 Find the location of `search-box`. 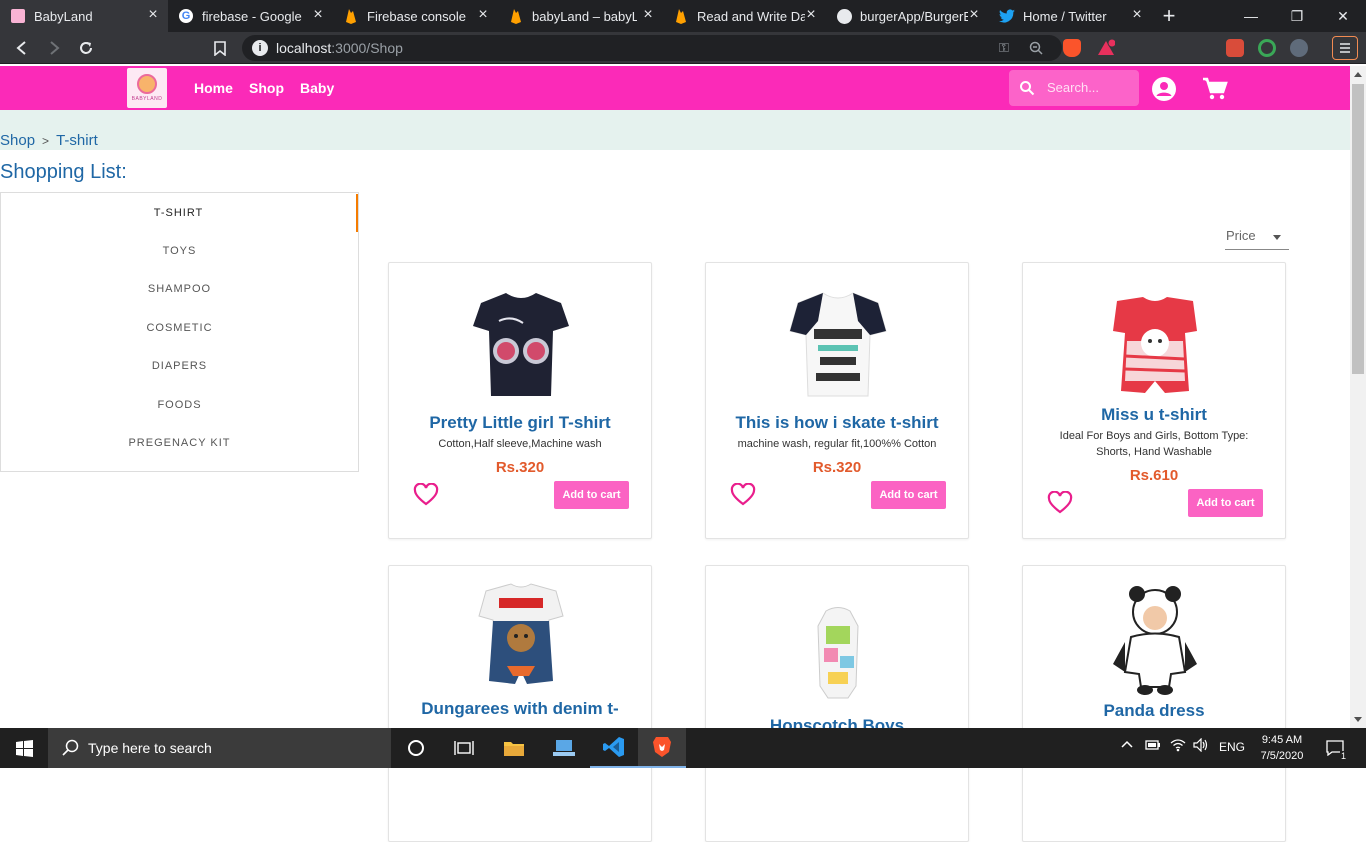

search-box is located at coordinates (1074, 88).